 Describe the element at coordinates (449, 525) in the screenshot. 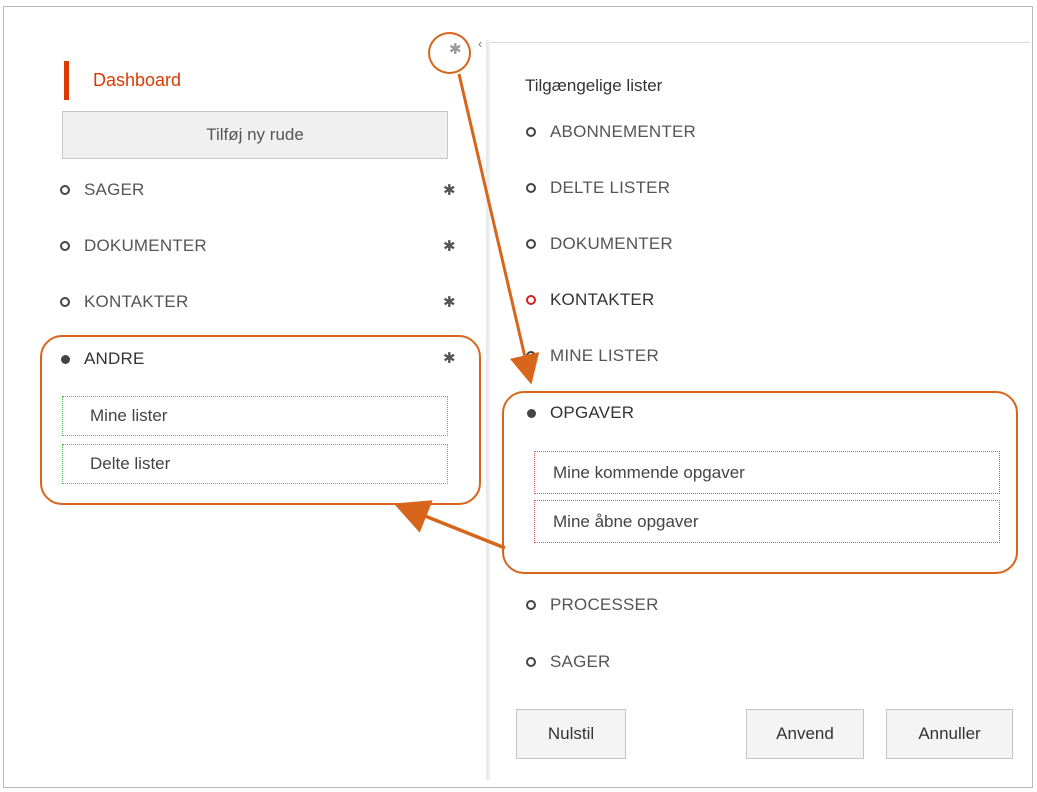

I see `arrow-left` at that location.